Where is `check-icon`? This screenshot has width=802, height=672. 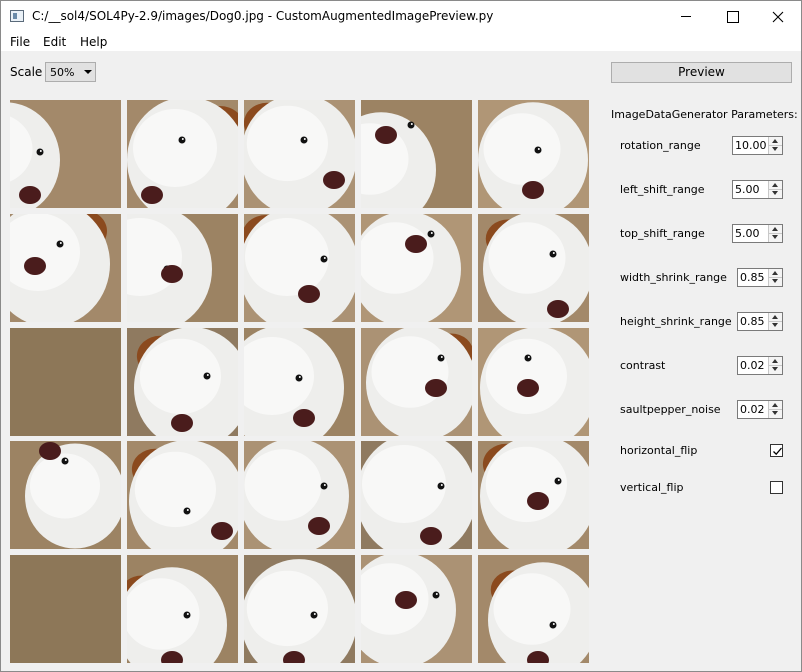 check-icon is located at coordinates (777, 451).